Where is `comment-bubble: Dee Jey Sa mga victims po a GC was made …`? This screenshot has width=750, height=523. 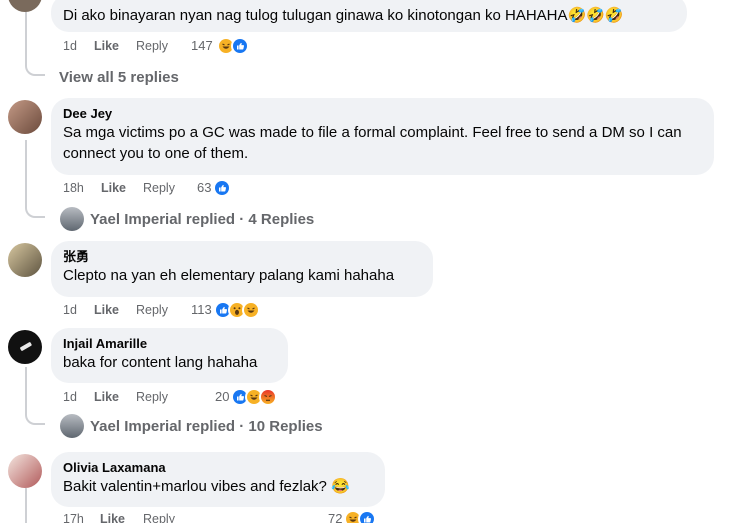
comment-bubble: Dee Jey Sa mga victims po a GC was made … is located at coordinates (382, 136).